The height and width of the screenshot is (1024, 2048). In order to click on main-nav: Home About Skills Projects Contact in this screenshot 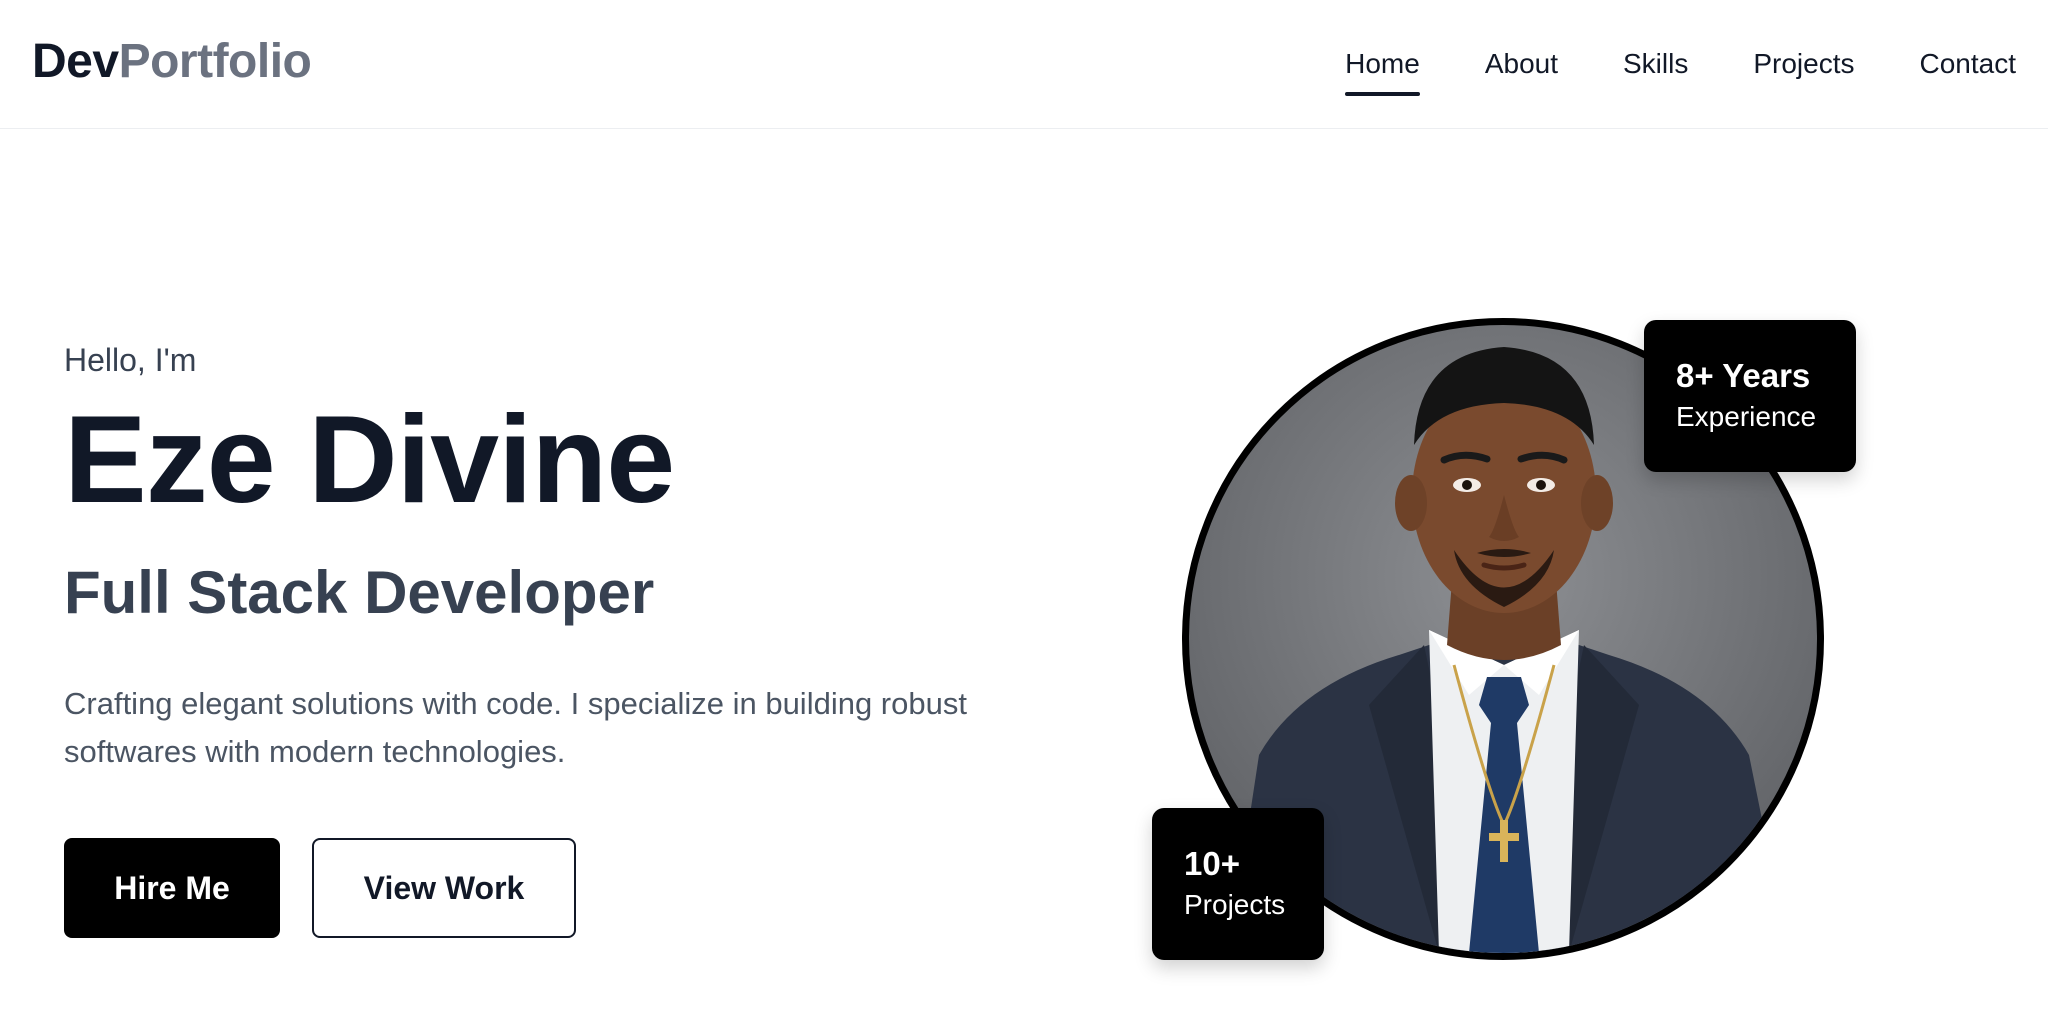, I will do `click(1681, 70)`.